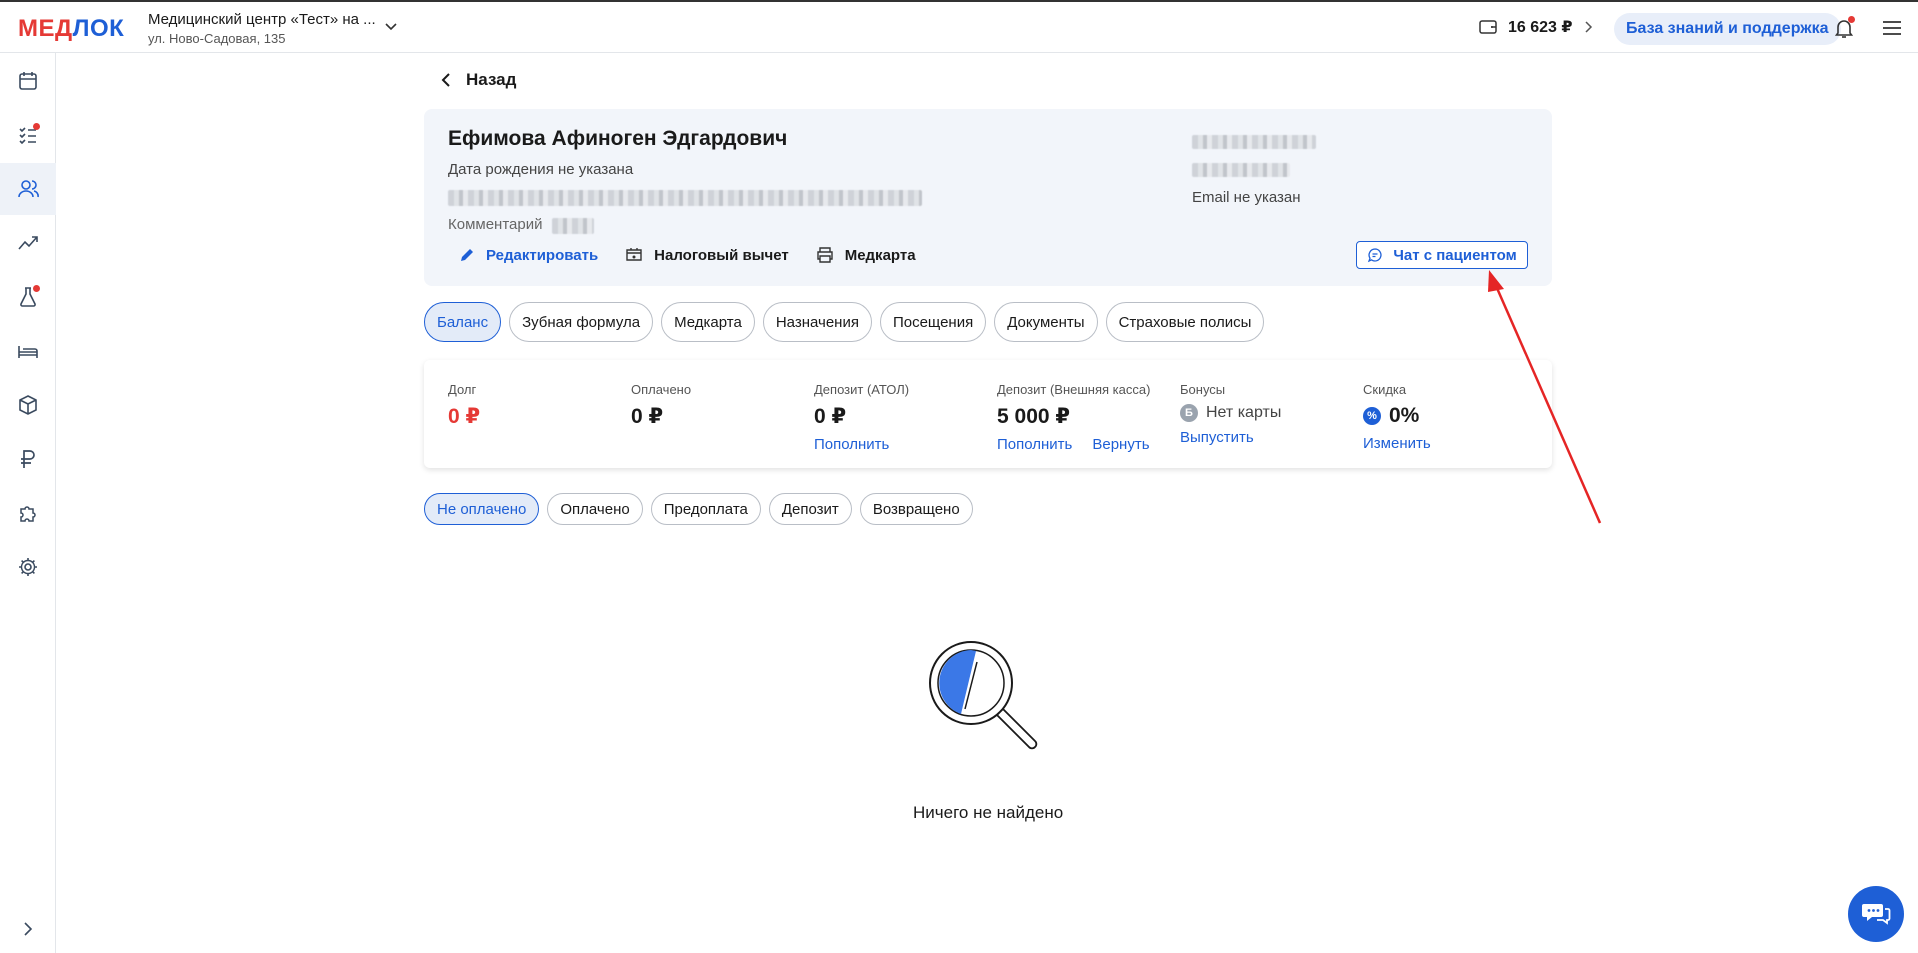 The height and width of the screenshot is (953, 1918). What do you see at coordinates (217, 38) in the screenshot?
I see `clinic-address: ул. Ново-Садовая, 135` at bounding box center [217, 38].